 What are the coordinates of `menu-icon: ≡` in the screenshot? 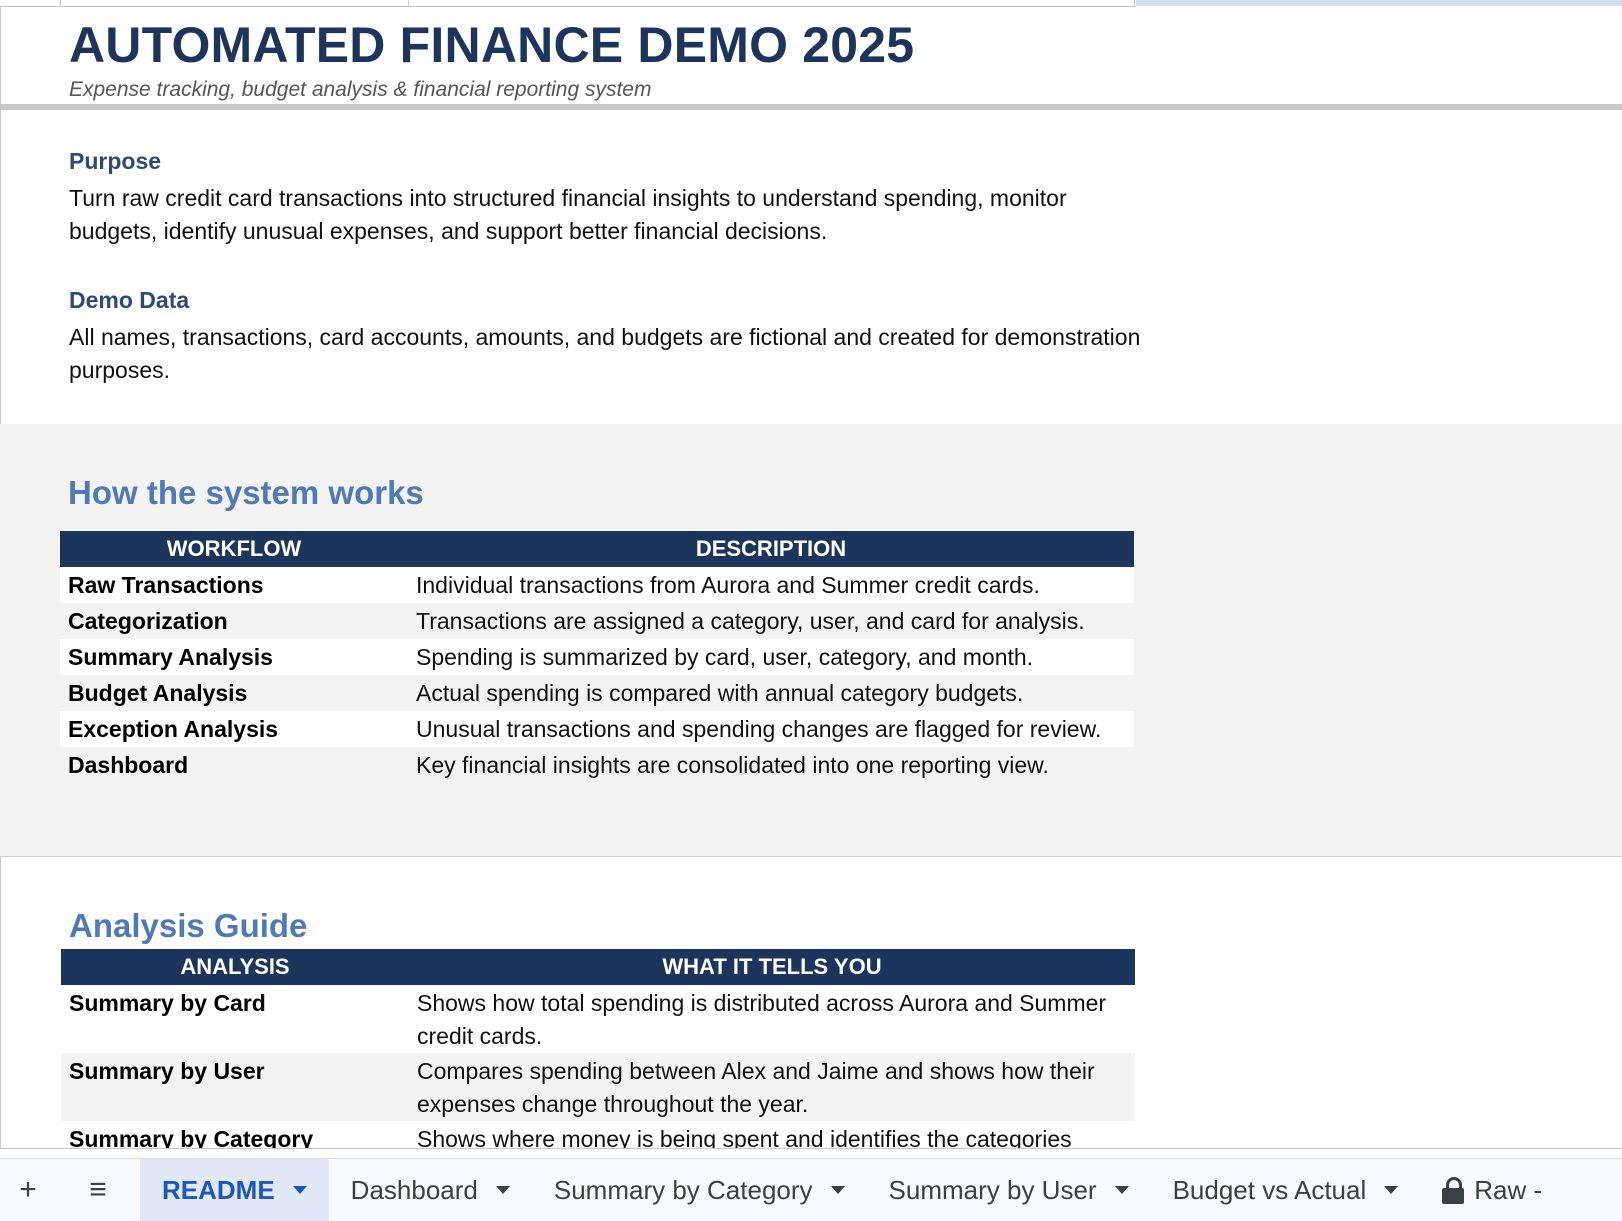 It's located at (98, 1189).